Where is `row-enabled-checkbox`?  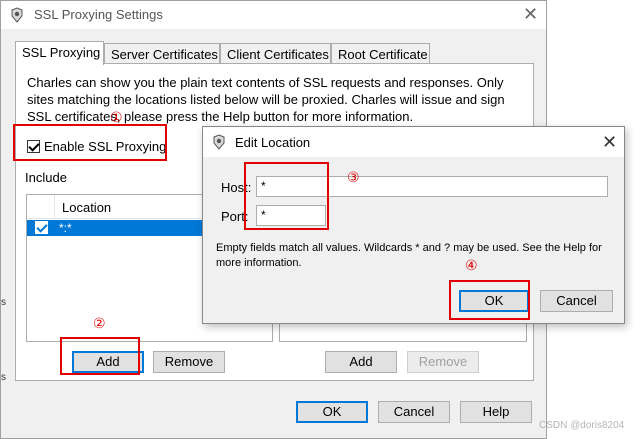
row-enabled-checkbox is located at coordinates (41, 227).